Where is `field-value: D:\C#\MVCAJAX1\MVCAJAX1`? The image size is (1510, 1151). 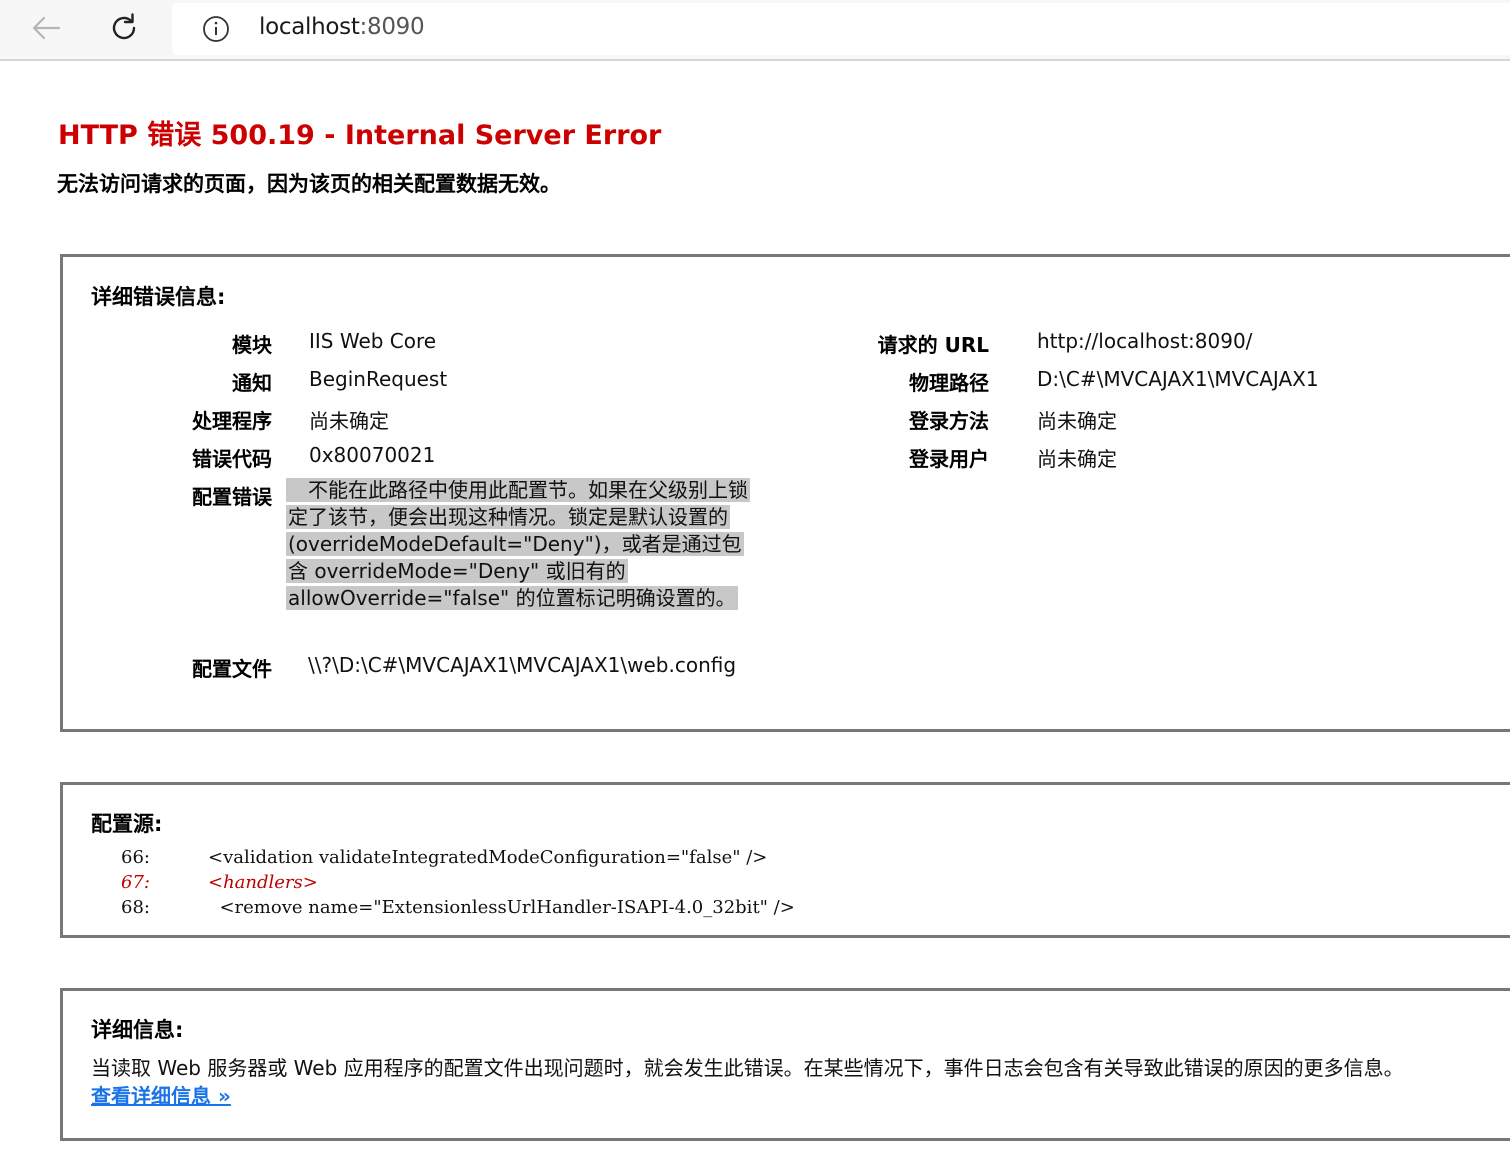
field-value: D:\C#\MVCAJAX1\MVCAJAX1 is located at coordinates (1178, 379).